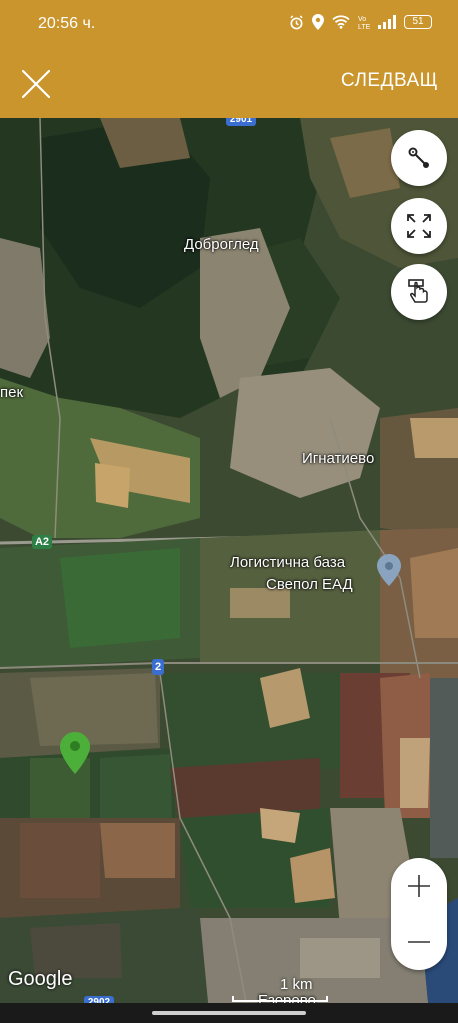 This screenshot has width=458, height=1023. Describe the element at coordinates (280, 999) in the screenshot. I see `scale-bar` at that location.